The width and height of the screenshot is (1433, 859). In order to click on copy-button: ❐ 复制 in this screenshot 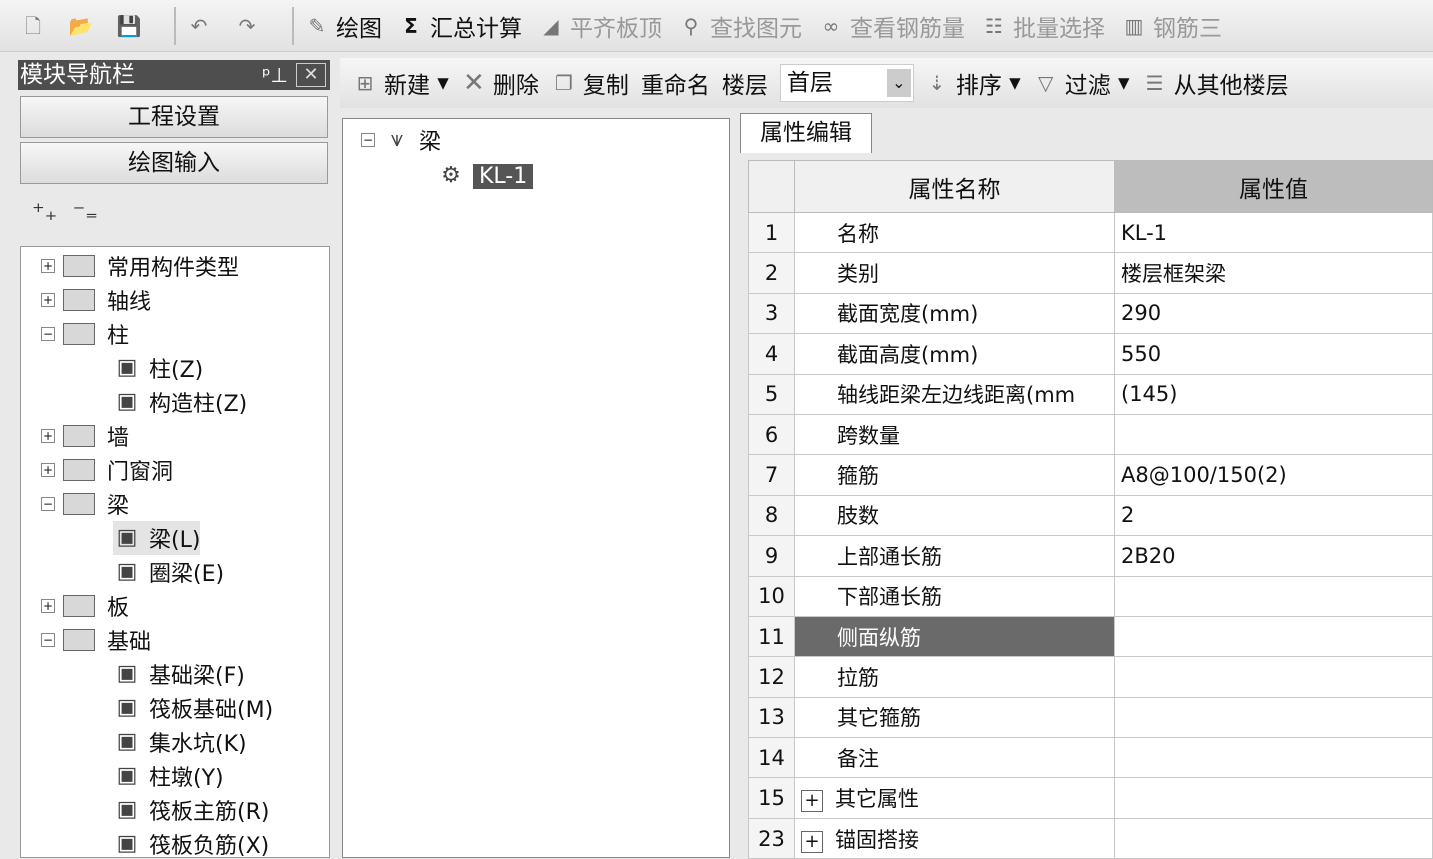, I will do `click(590, 83)`.